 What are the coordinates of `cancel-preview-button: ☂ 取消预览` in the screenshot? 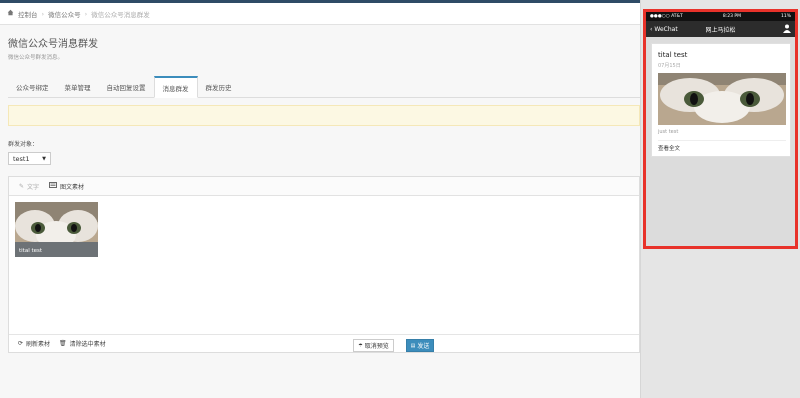 It's located at (373, 345).